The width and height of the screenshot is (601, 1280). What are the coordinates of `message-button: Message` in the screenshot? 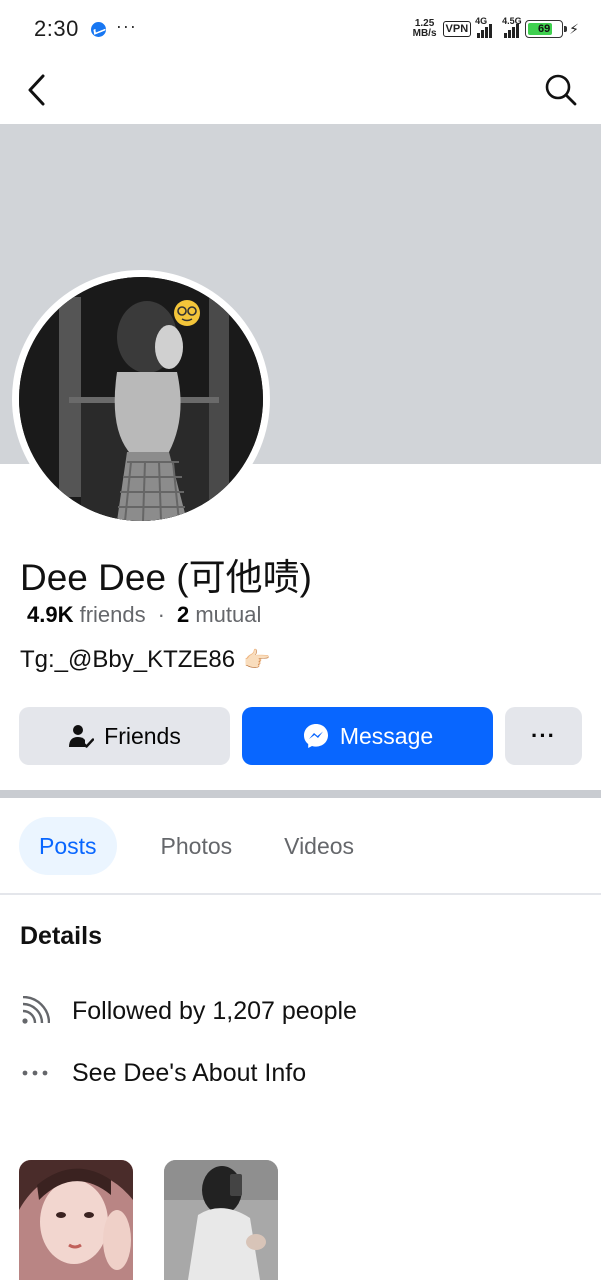 It's located at (367, 736).